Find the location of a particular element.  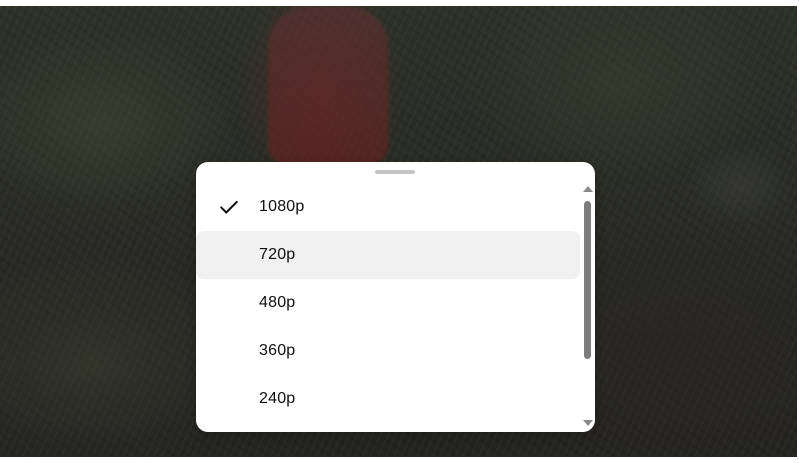

quality-option-720p: 720p is located at coordinates (388, 255).